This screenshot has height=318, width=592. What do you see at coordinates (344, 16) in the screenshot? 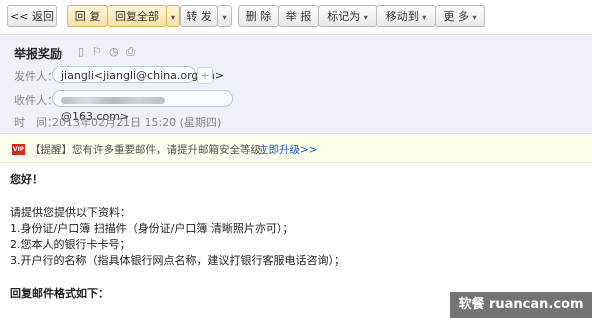
I see `mark-as-label: 标记为` at bounding box center [344, 16].